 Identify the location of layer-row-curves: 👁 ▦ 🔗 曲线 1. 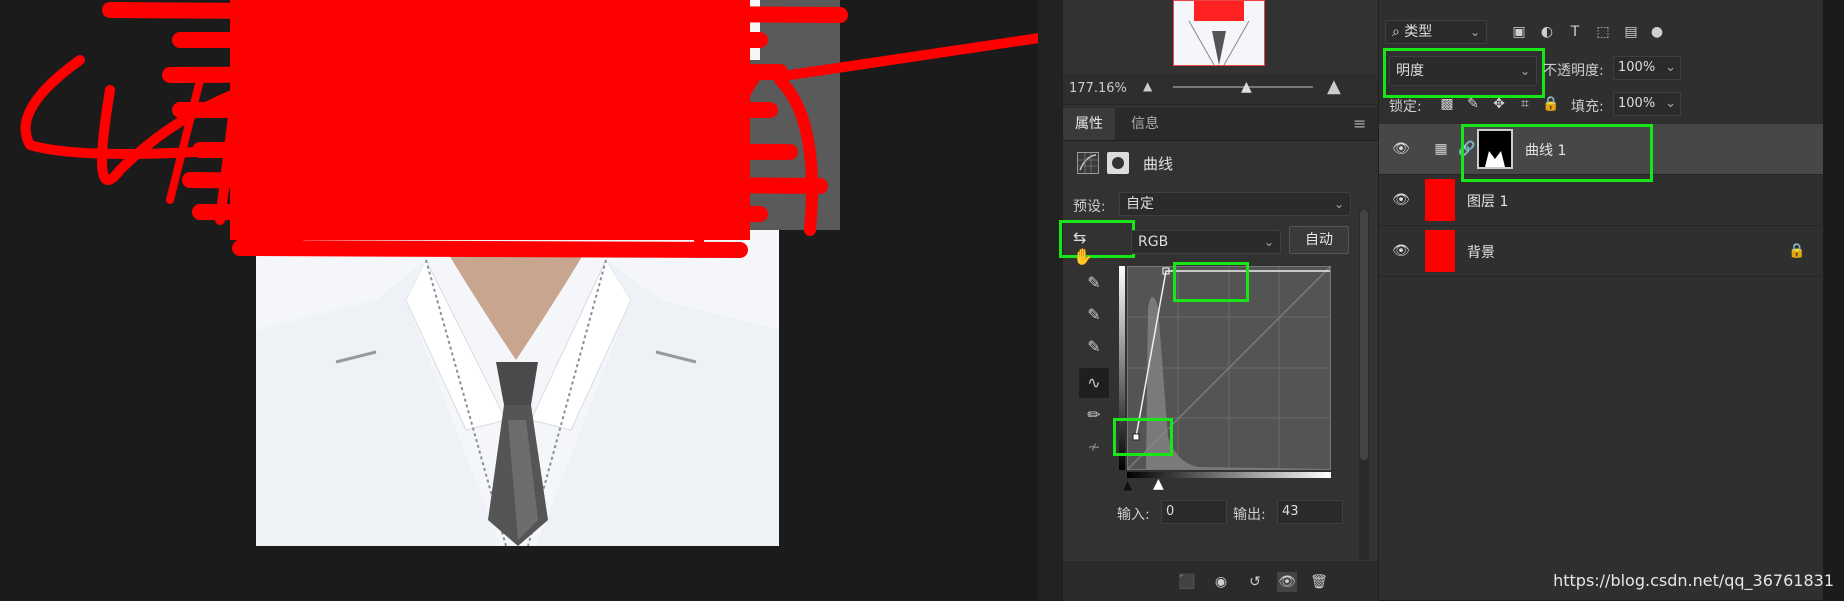
(1601, 153).